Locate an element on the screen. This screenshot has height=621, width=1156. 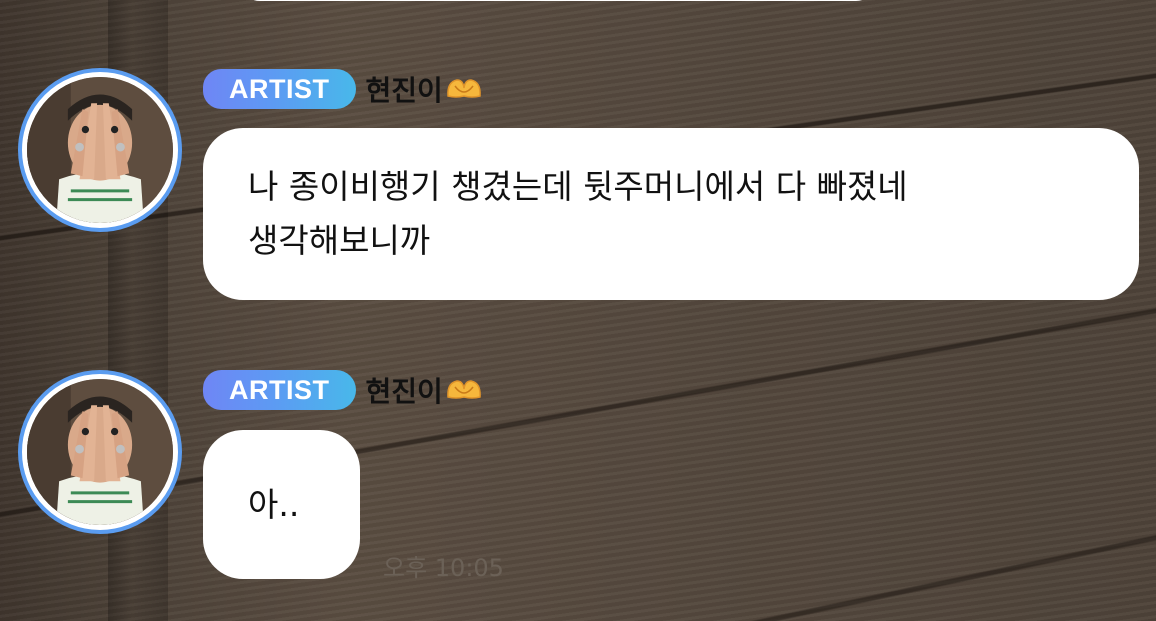
previous-message-bubble is located at coordinates (558, 0).